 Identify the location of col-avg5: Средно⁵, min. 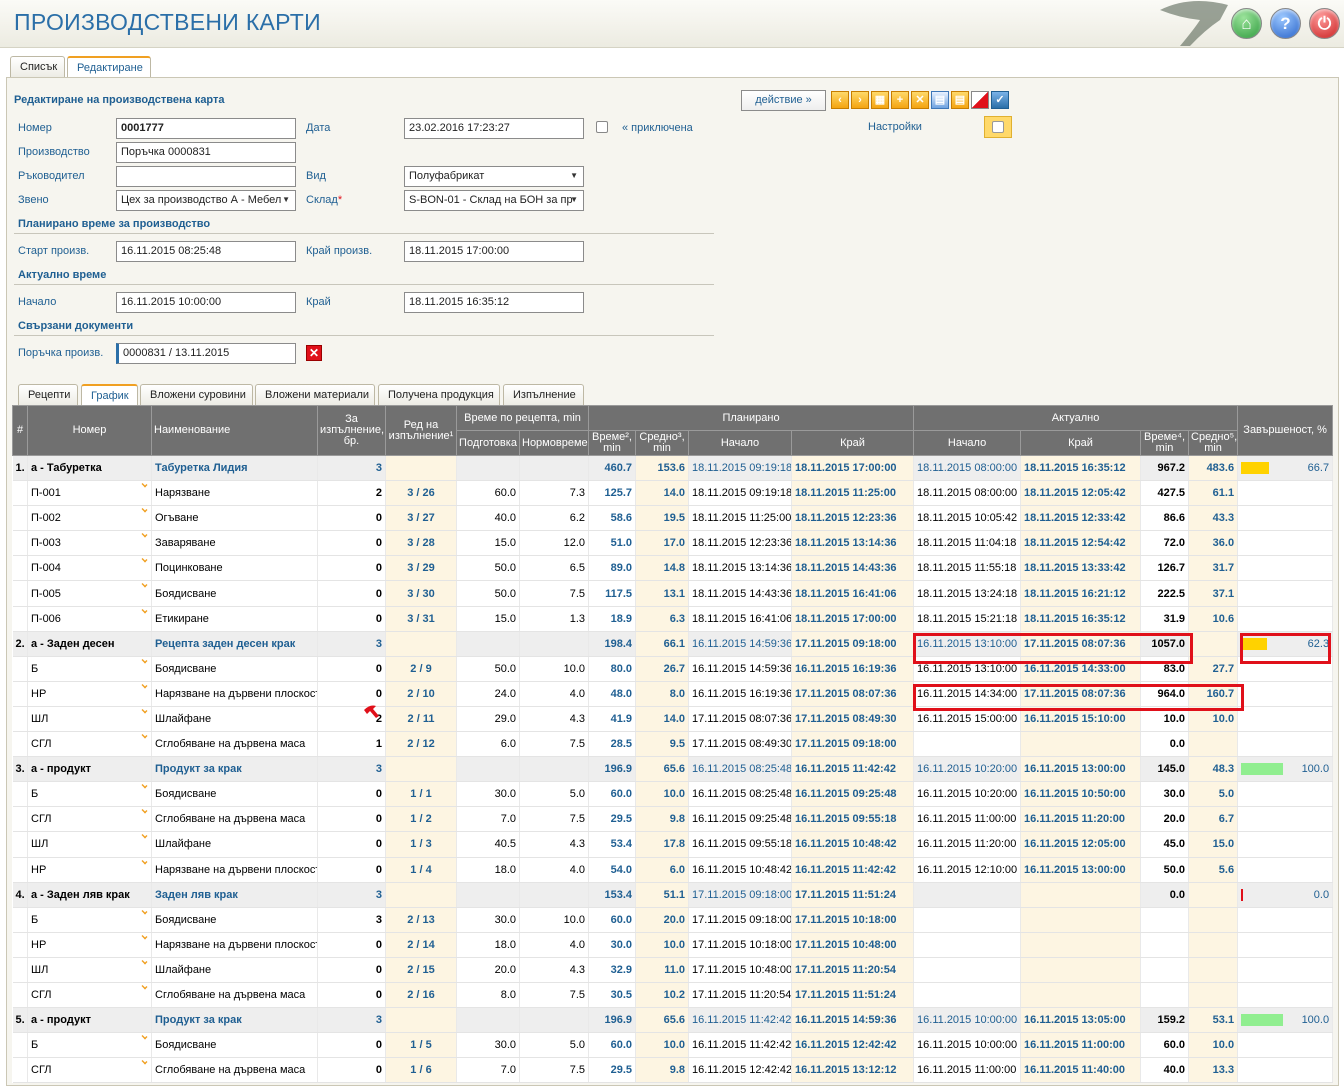
(1213, 443).